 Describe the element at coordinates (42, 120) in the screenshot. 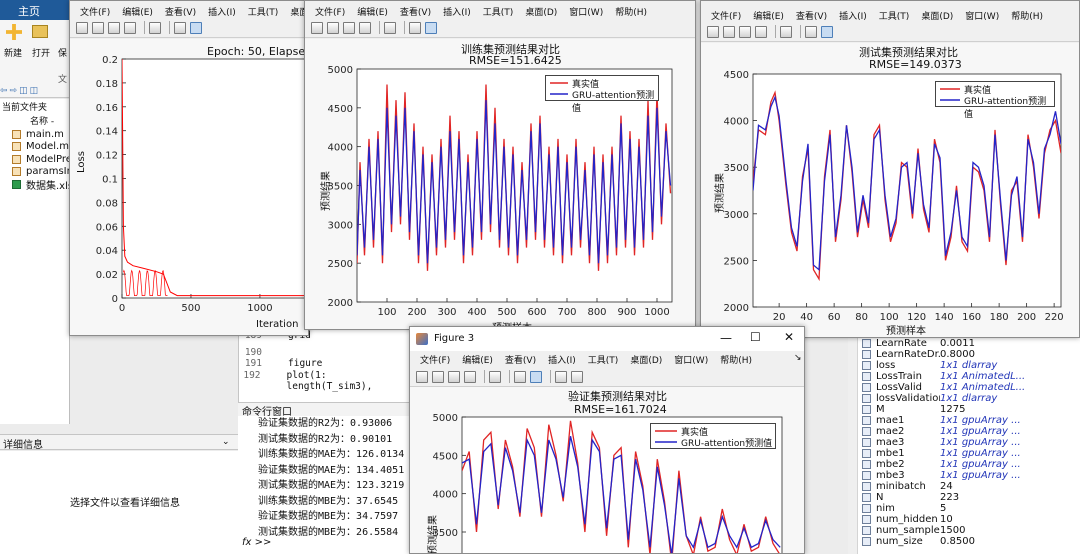

I see `name-column-header: 名称 -` at that location.